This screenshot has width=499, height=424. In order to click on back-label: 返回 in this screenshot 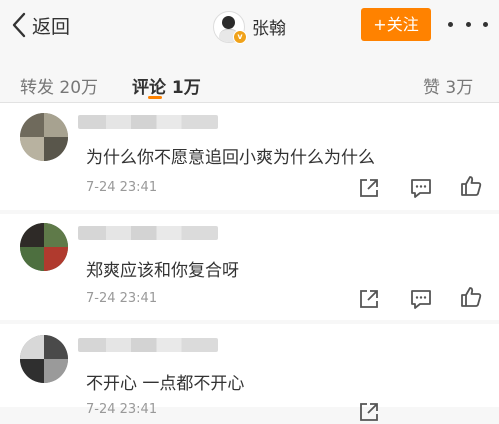, I will do `click(51, 26)`.